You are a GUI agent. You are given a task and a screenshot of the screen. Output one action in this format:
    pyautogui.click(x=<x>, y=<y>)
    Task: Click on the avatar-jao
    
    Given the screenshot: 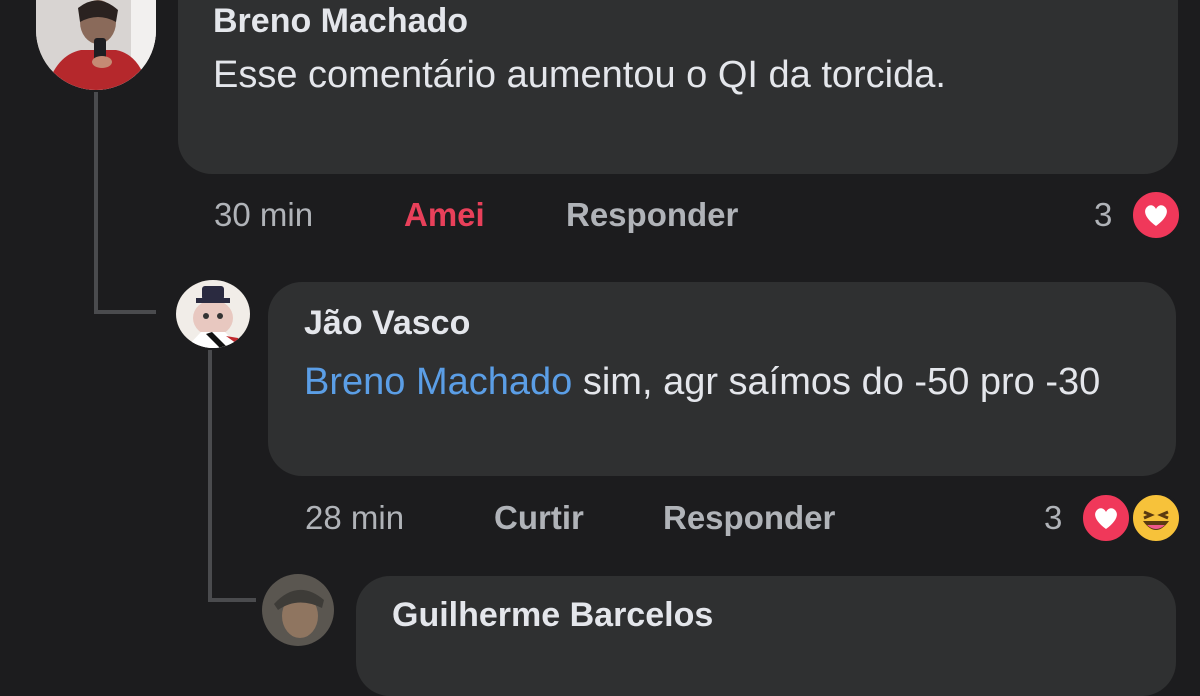 What is the action you would take?
    pyautogui.click(x=213, y=314)
    